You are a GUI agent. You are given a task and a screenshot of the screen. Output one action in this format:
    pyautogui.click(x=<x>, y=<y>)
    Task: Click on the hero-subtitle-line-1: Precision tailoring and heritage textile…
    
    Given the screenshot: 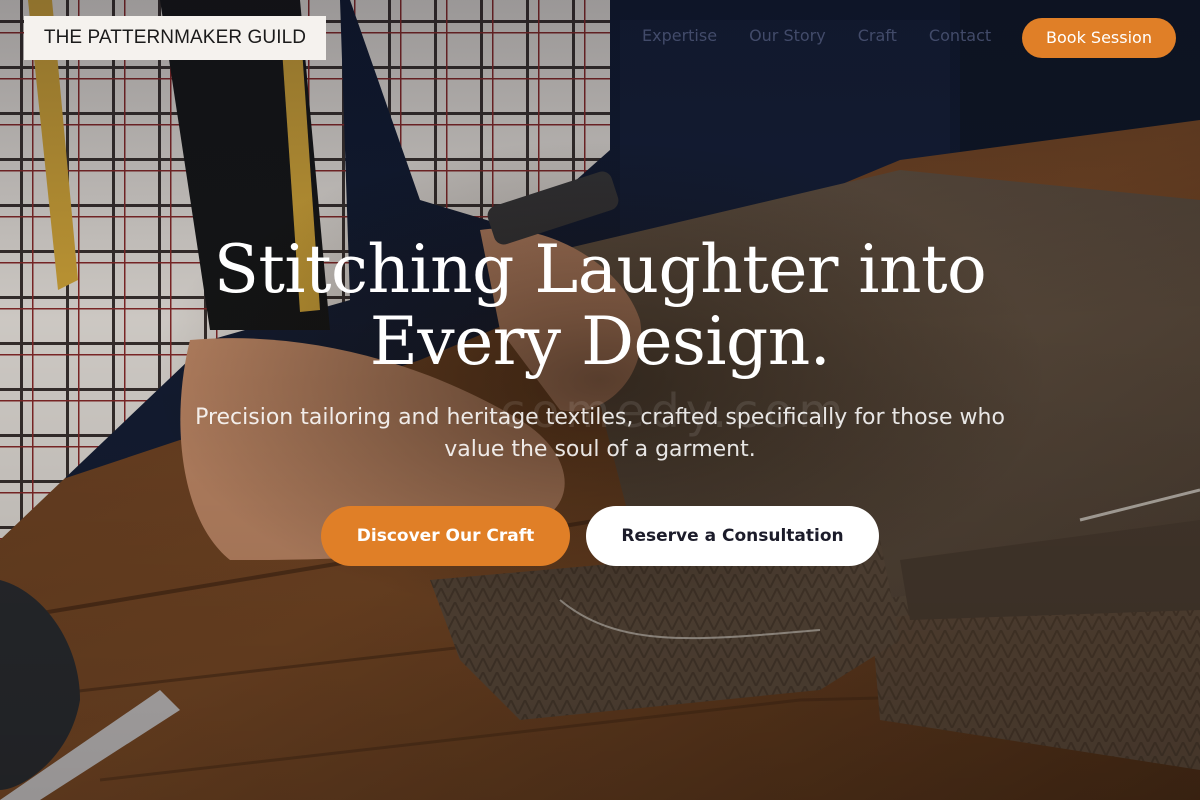 What is the action you would take?
    pyautogui.click(x=600, y=417)
    